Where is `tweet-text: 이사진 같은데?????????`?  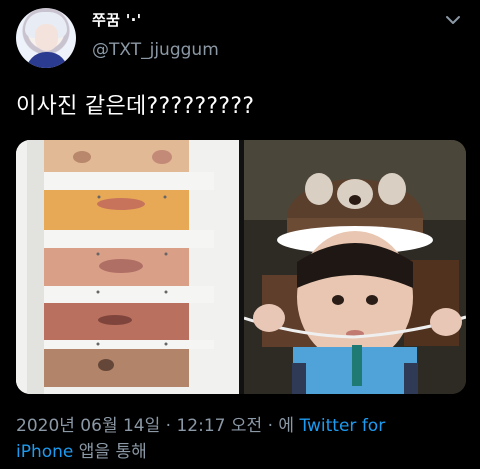
tweet-text: 이사진 같은데????????? is located at coordinates (135, 106).